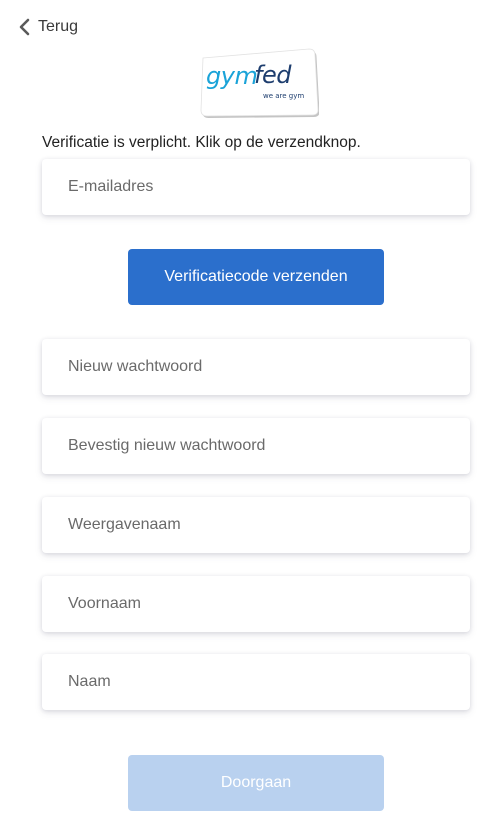 The width and height of the screenshot is (496, 818). I want to click on continue-button: Doorgaan, so click(256, 783).